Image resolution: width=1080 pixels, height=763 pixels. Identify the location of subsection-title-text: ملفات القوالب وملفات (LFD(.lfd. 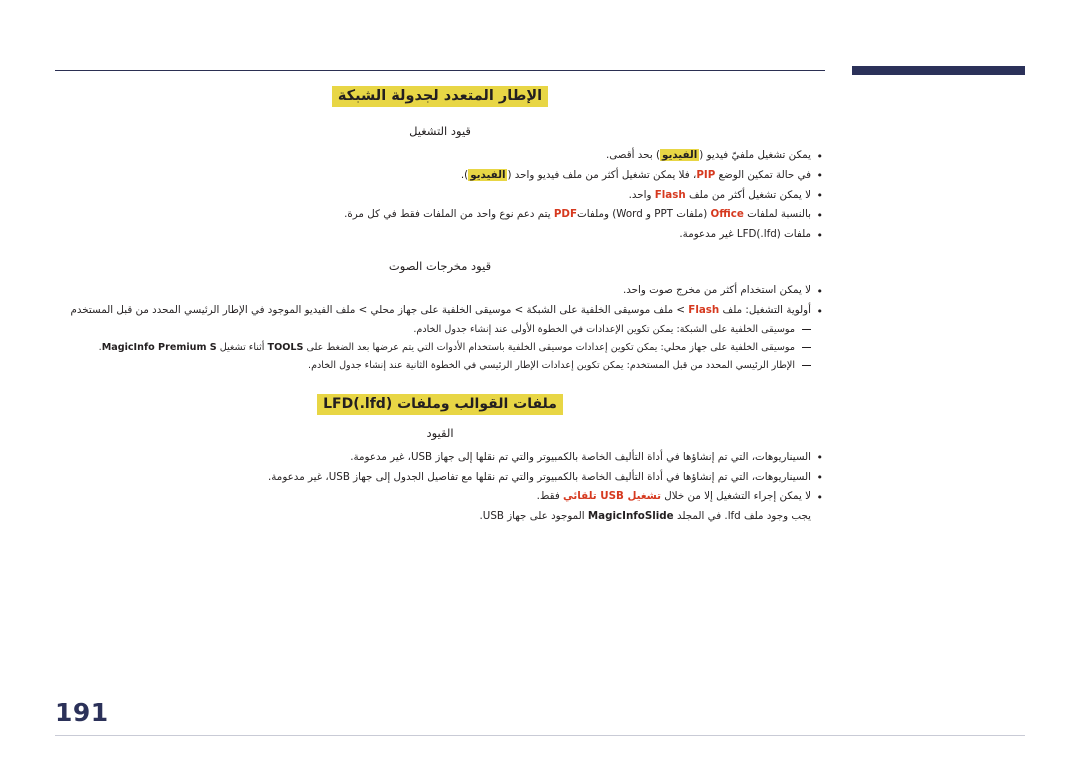
(440, 404).